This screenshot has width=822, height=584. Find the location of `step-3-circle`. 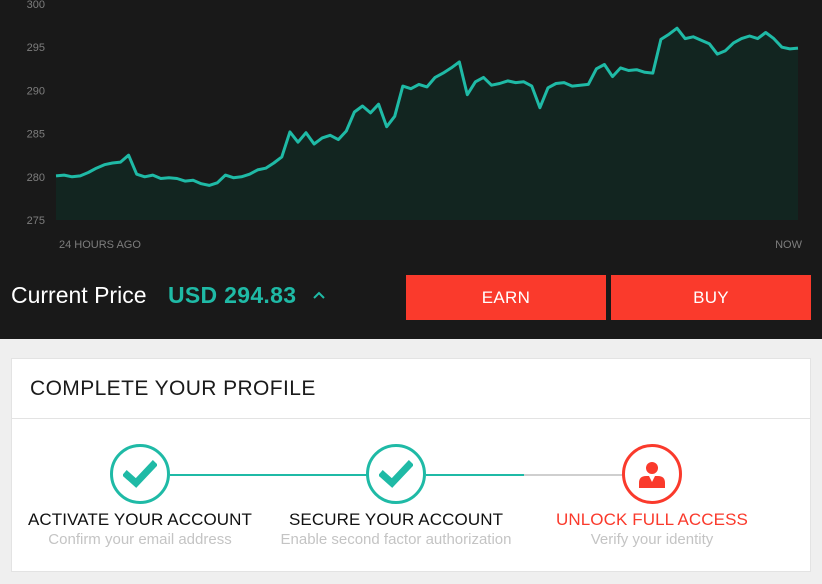

step-3-circle is located at coordinates (652, 474).